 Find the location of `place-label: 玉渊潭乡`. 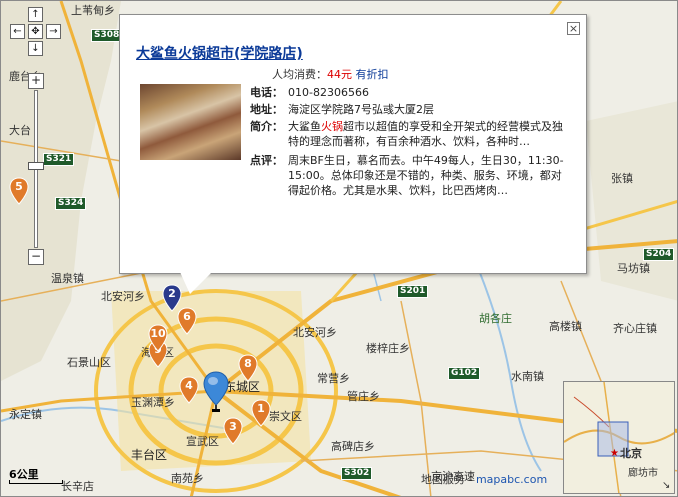

place-label: 玉渊潭乡 is located at coordinates (153, 402).